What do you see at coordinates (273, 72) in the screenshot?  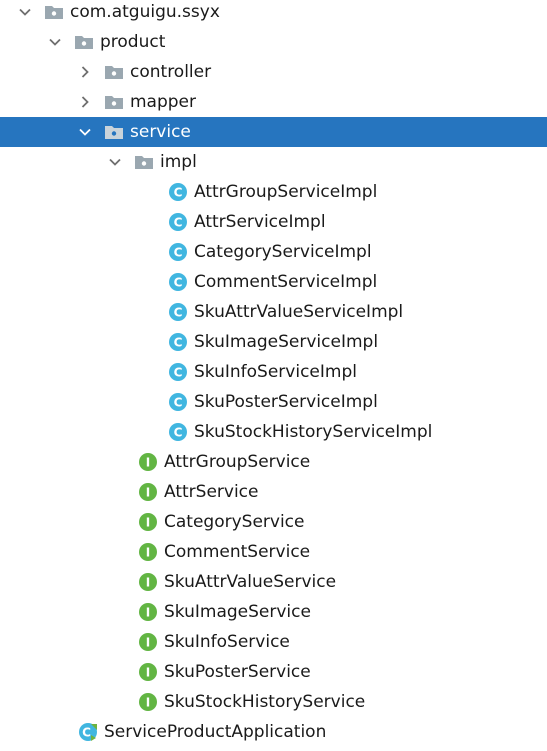 I see `tree-node-controller: controller` at bounding box center [273, 72].